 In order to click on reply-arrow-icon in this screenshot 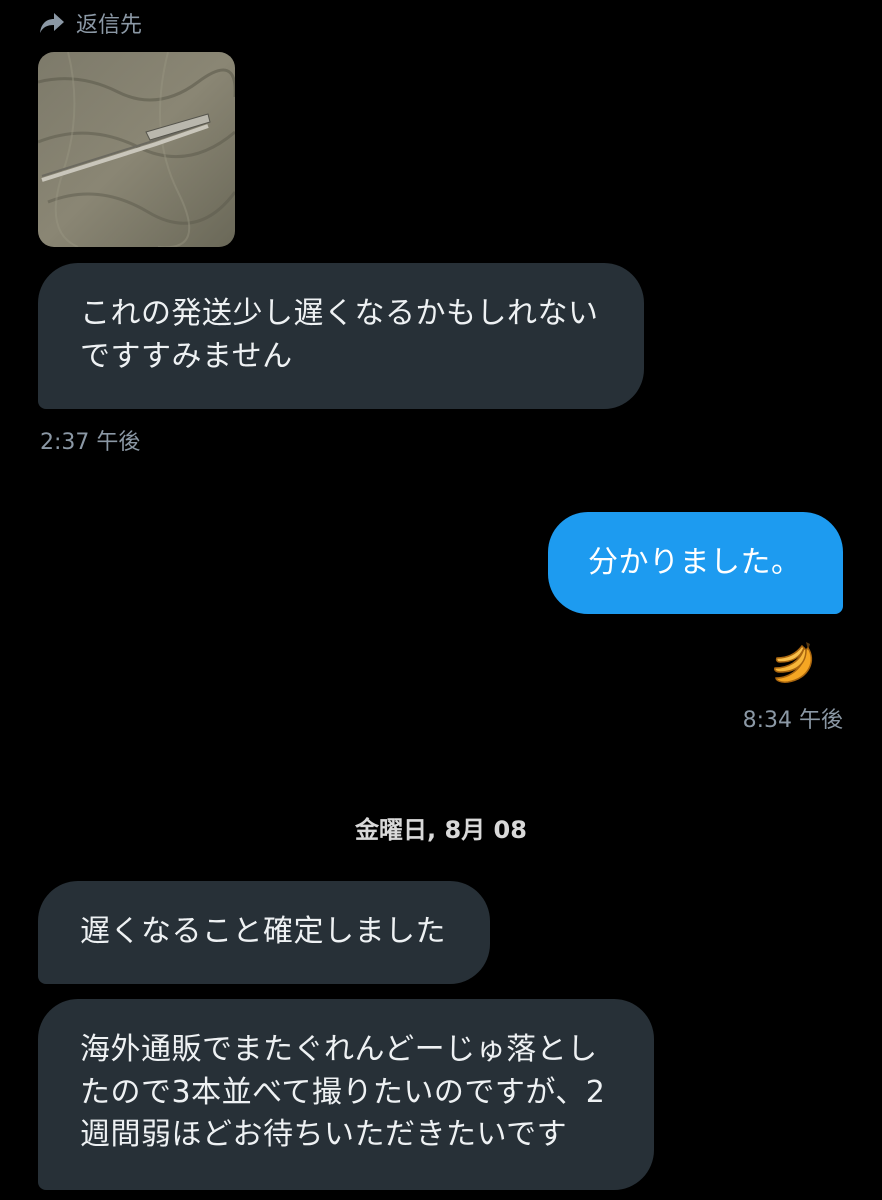, I will do `click(52, 23)`.